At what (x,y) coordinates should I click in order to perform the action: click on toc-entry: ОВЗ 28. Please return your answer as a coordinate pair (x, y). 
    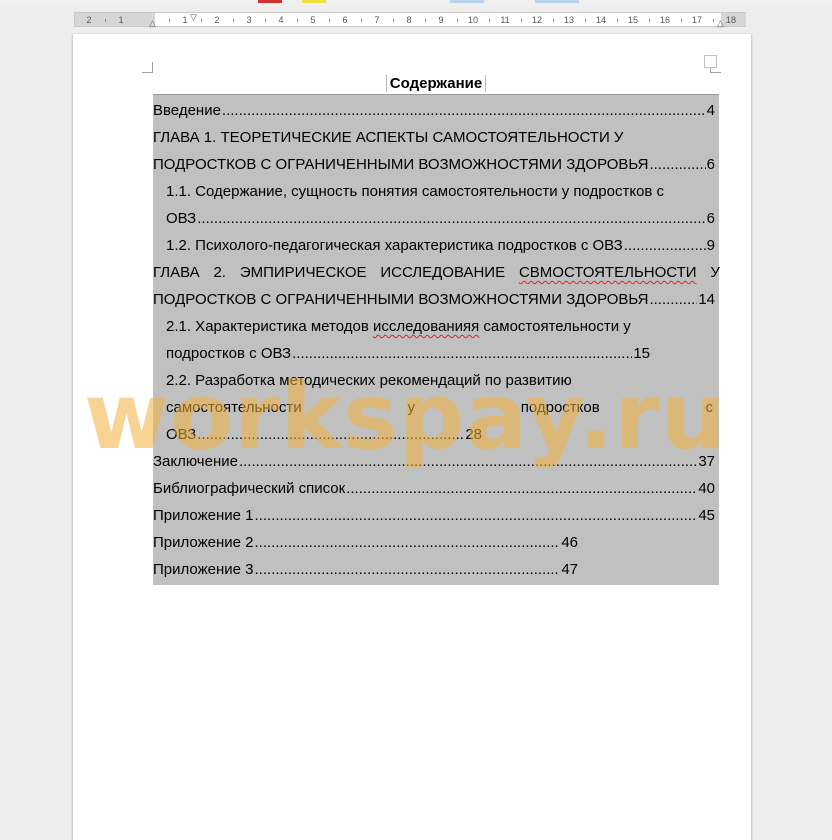
    Looking at the image, I should click on (324, 434).